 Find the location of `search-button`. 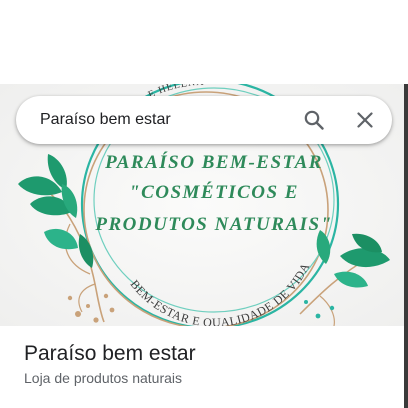

search-button is located at coordinates (314, 120).